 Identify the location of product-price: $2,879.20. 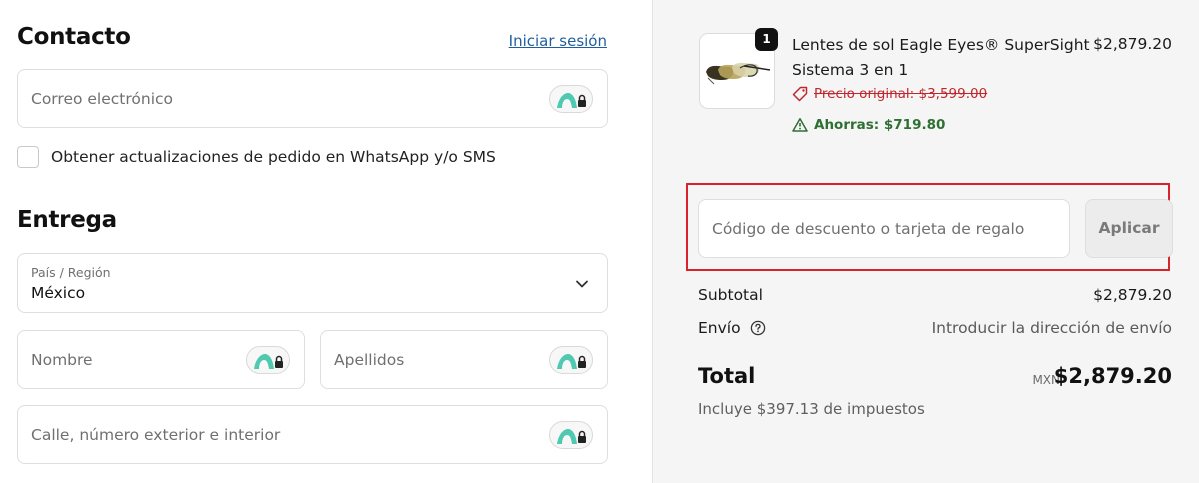
(1132, 44).